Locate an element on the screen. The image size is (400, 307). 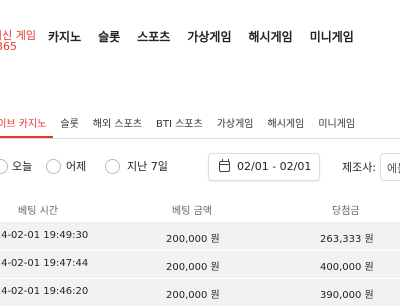
cell-bet-time: 2024-02-01 19:46:20 is located at coordinates (44, 291).